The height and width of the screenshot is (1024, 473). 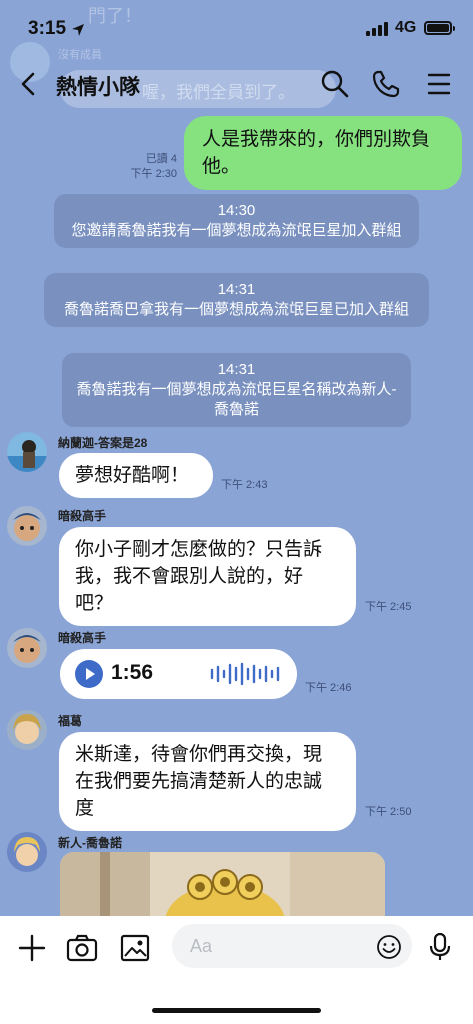 What do you see at coordinates (90, 843) in the screenshot?
I see `sender-name: 新人-喬魯諾` at bounding box center [90, 843].